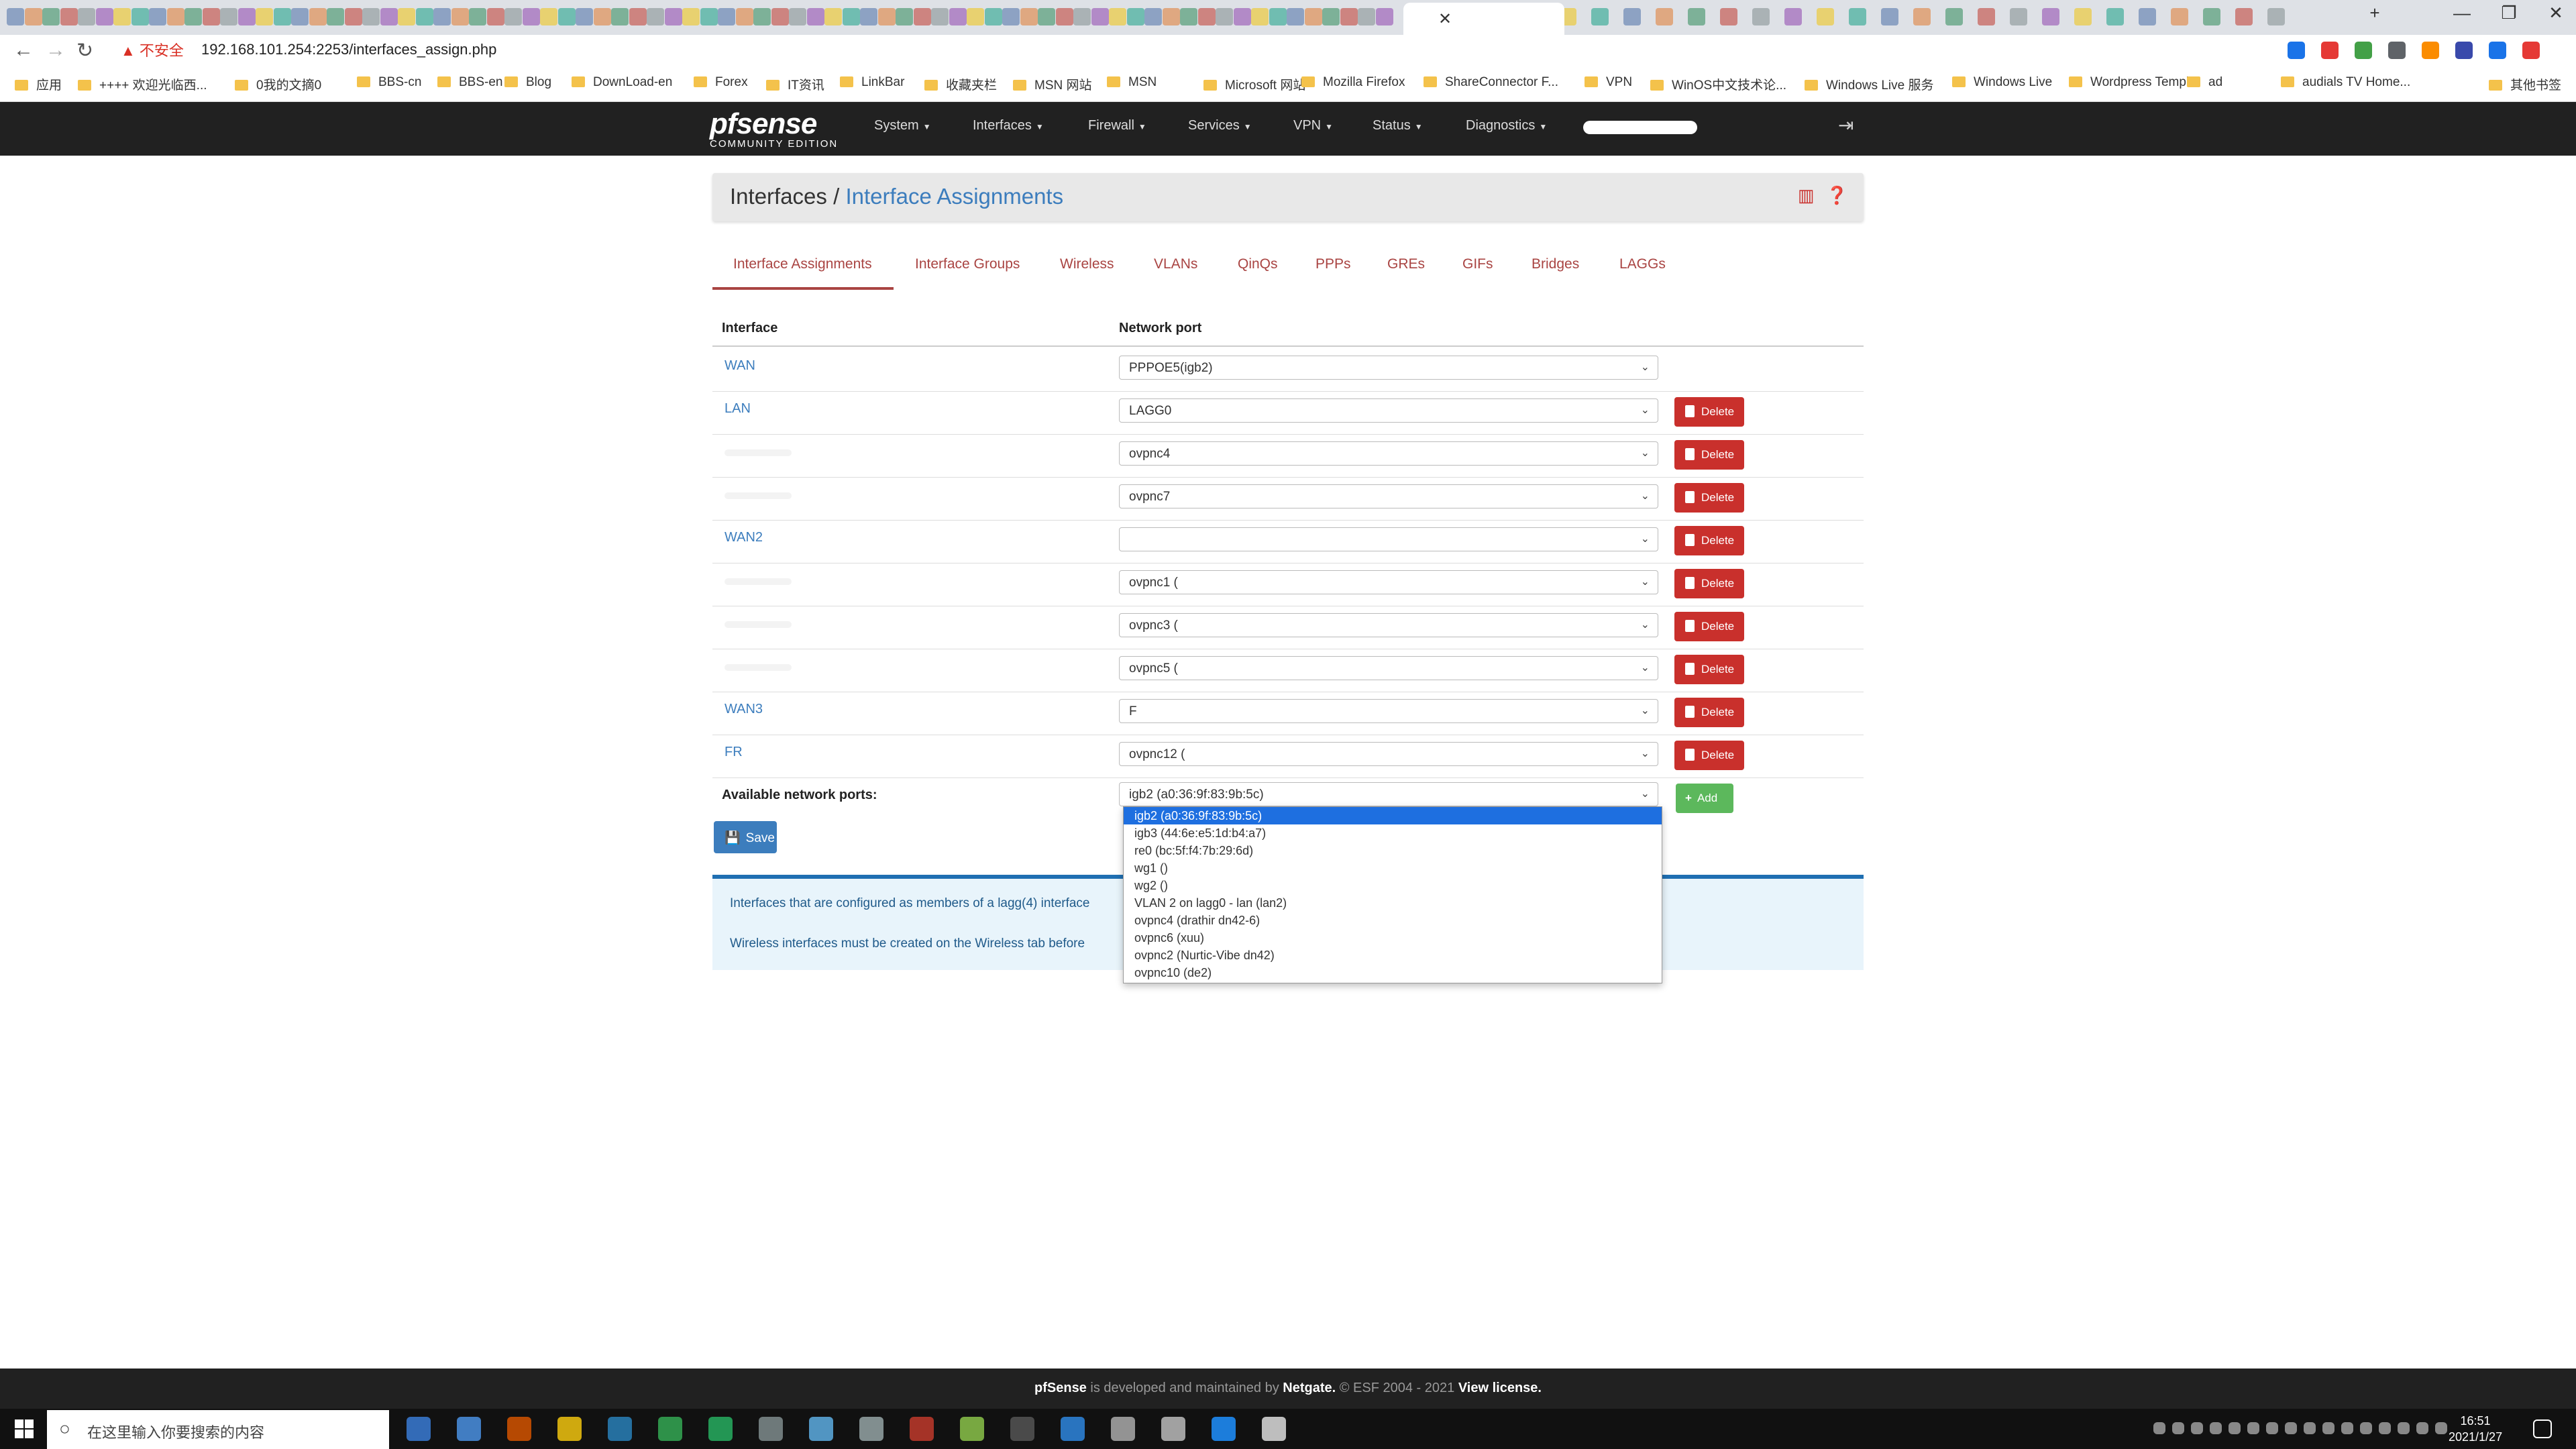 The width and height of the screenshot is (2576, 1449). What do you see at coordinates (389, 82) in the screenshot?
I see `bookmark-item: BBS-cn` at bounding box center [389, 82].